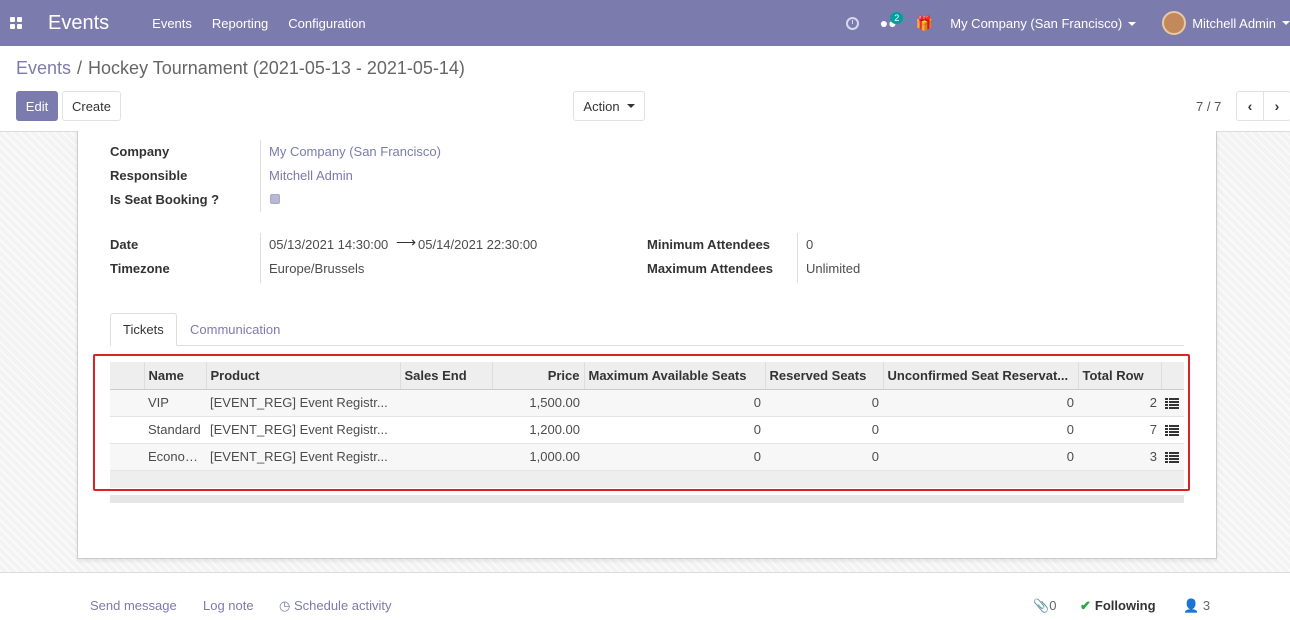 The image size is (1290, 620). I want to click on schedule-activity-label: Schedule activity, so click(342, 605).